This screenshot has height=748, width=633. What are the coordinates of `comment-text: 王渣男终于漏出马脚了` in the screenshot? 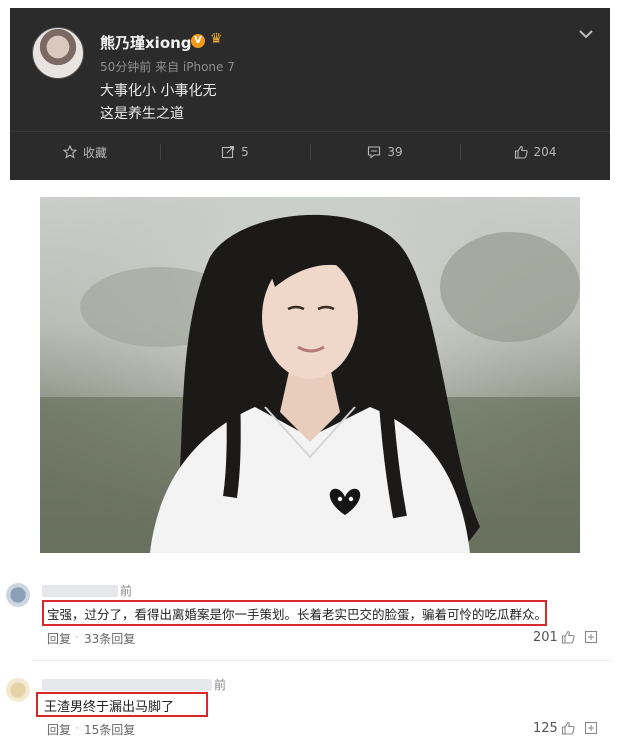 It's located at (109, 707).